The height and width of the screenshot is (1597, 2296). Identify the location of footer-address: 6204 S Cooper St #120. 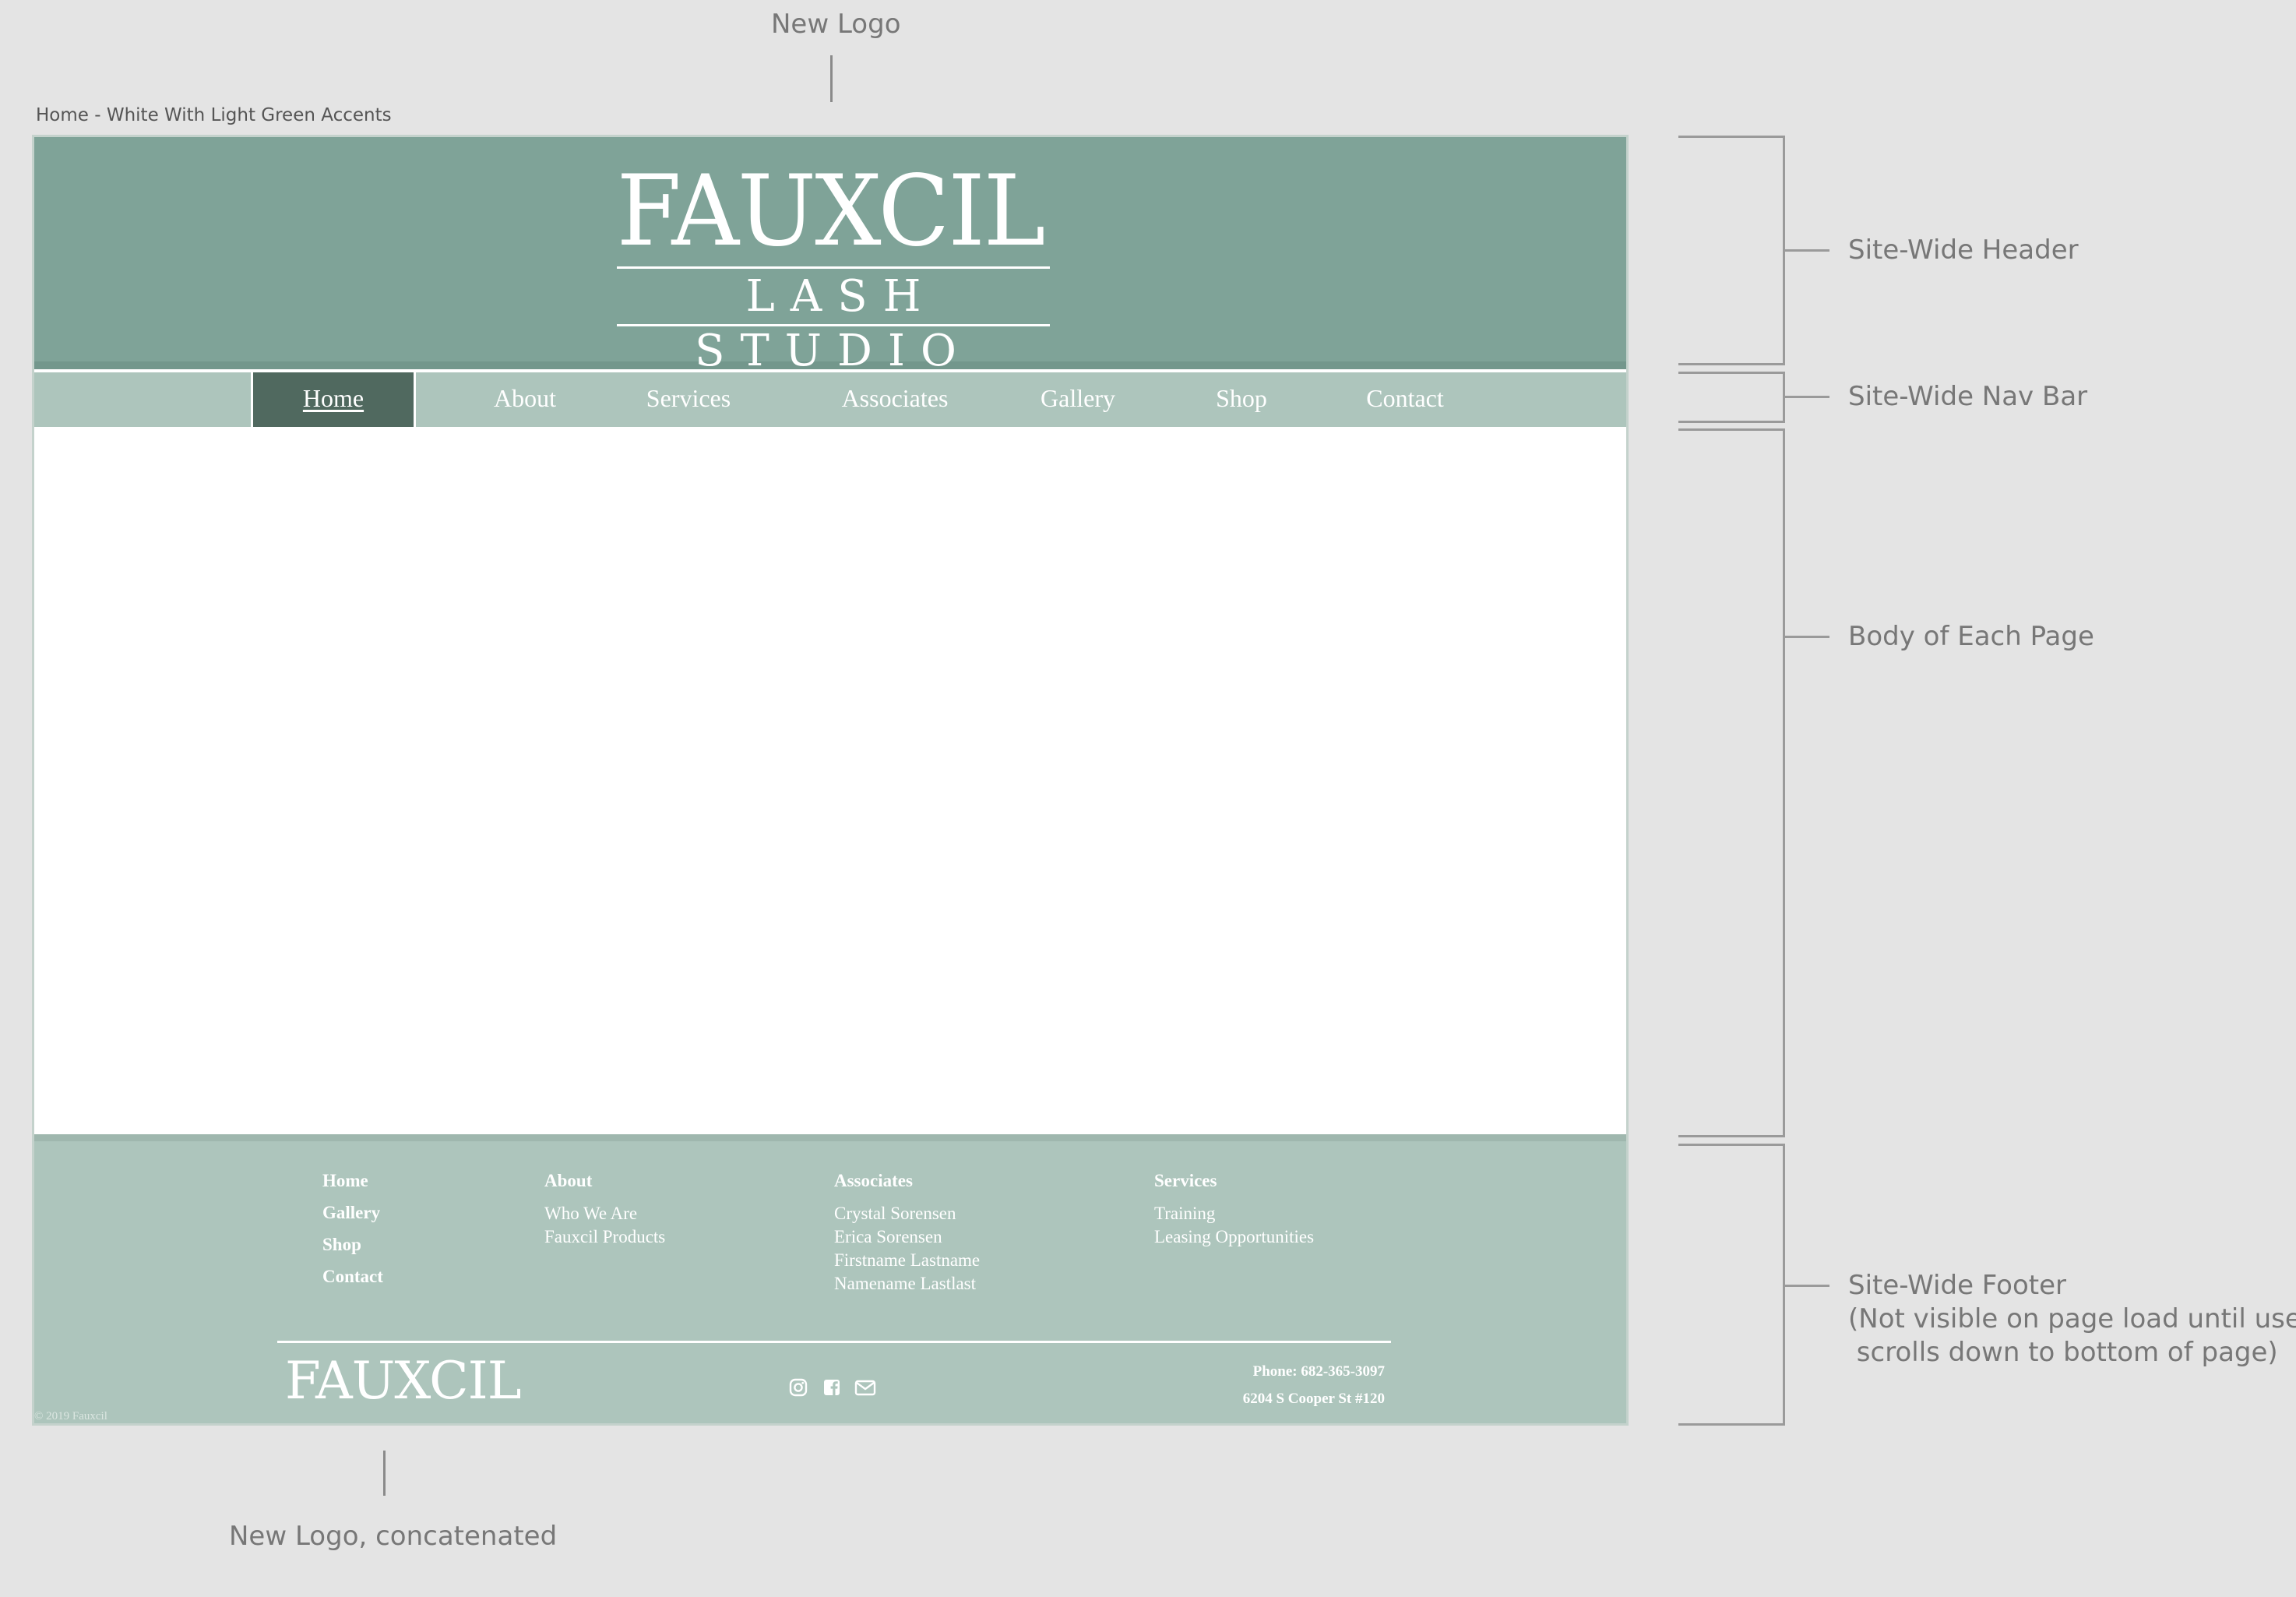
(1313, 1399).